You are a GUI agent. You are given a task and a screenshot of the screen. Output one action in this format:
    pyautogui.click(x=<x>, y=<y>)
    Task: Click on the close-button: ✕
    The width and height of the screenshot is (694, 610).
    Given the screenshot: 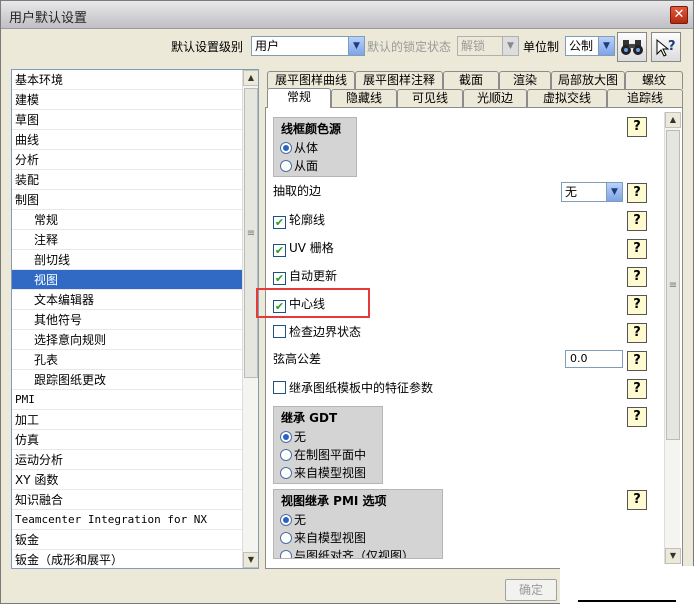 What is the action you would take?
    pyautogui.click(x=679, y=15)
    